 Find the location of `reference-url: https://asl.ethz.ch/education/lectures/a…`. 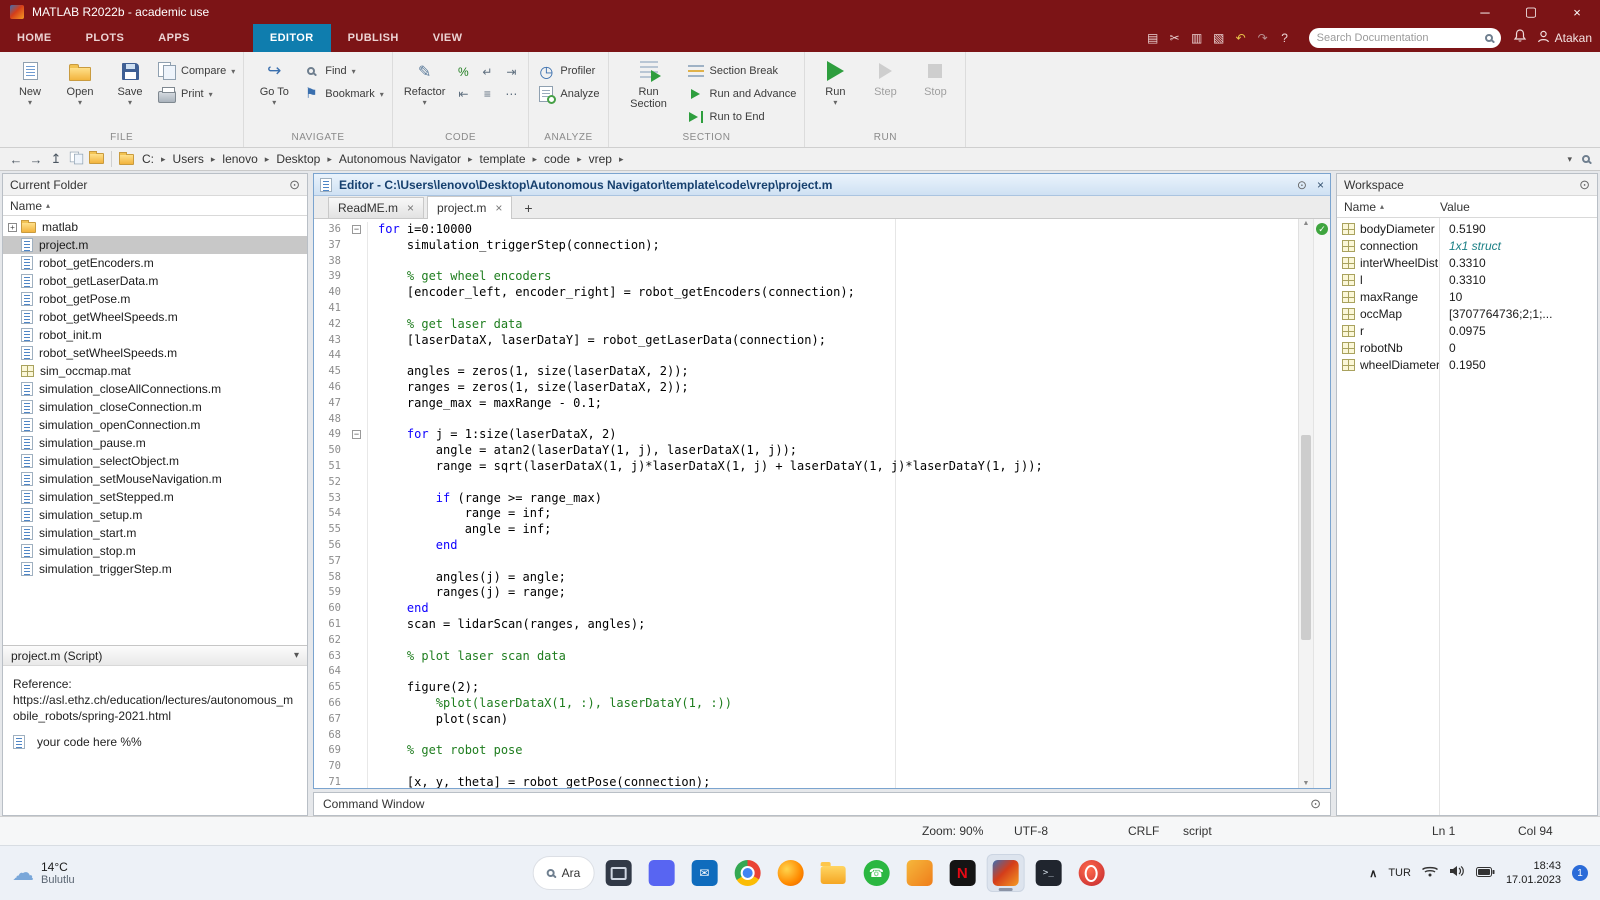

reference-url: https://asl.ethz.ch/education/lectures/a… is located at coordinates (156, 708).